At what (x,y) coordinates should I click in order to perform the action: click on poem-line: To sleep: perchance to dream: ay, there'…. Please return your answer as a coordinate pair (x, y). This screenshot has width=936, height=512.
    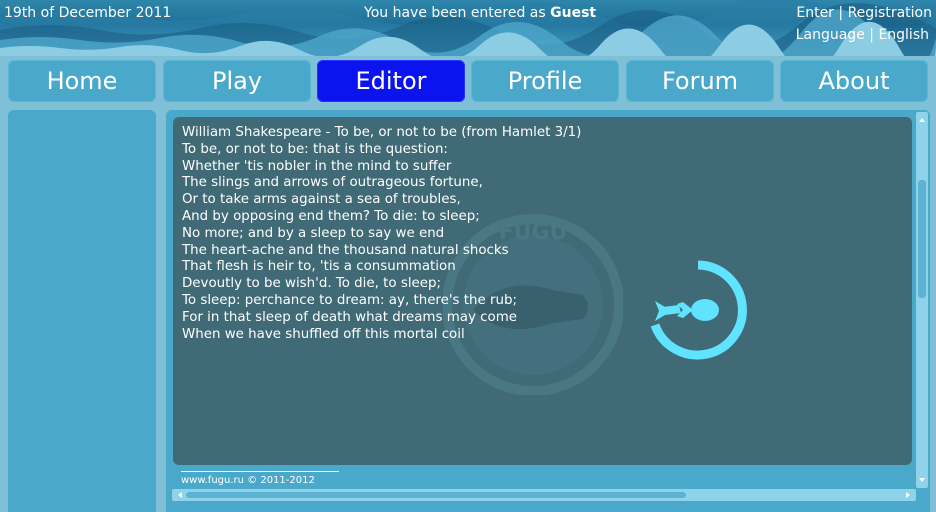
    Looking at the image, I should click on (350, 300).